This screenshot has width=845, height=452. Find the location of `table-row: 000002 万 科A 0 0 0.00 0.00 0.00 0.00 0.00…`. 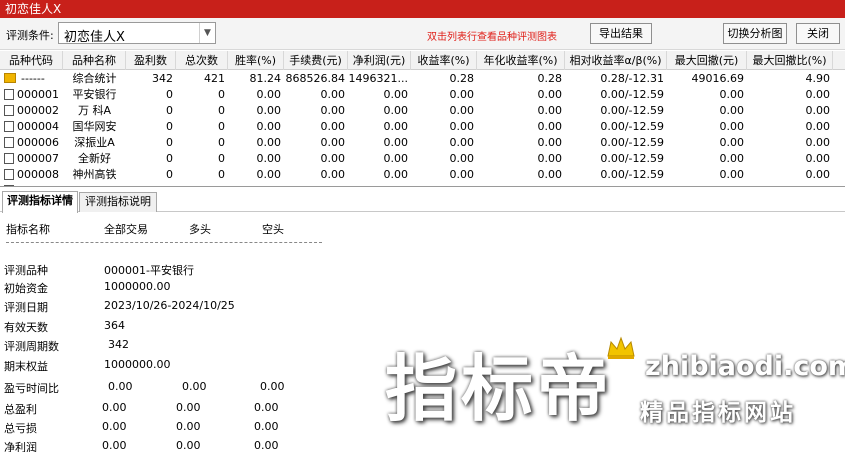

table-row: 000002 万 科A 0 0 0.00 0.00 0.00 0.00 0.00… is located at coordinates (422, 111).